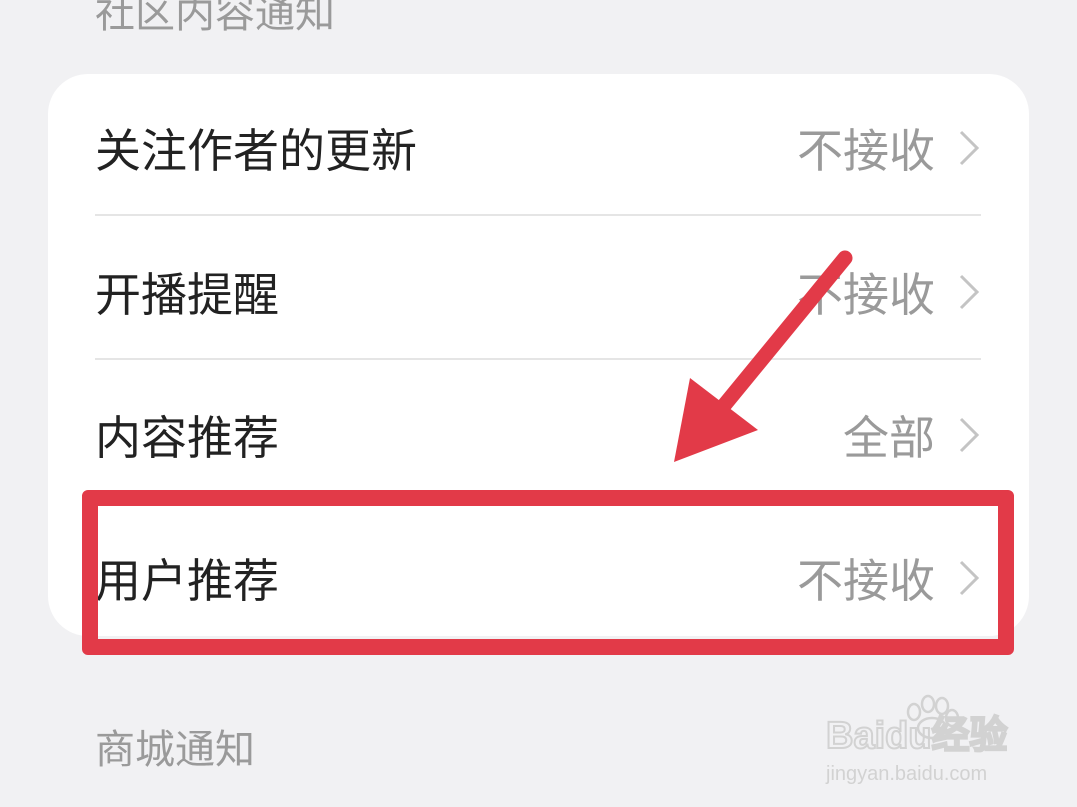 The image size is (1077, 807). Describe the element at coordinates (215, 18) in the screenshot. I see `section-title-community: 社区内容通知` at that location.